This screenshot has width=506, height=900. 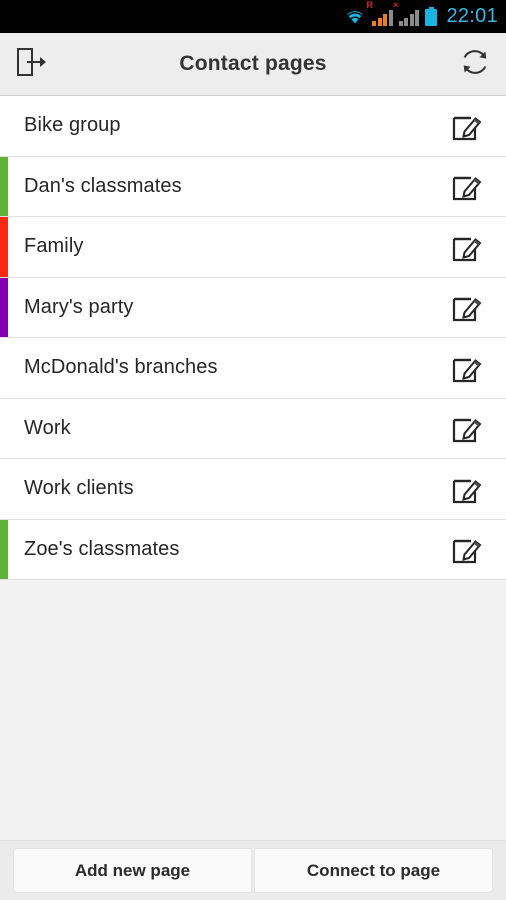 I want to click on add-new-page-button: Add new page, so click(x=132, y=870).